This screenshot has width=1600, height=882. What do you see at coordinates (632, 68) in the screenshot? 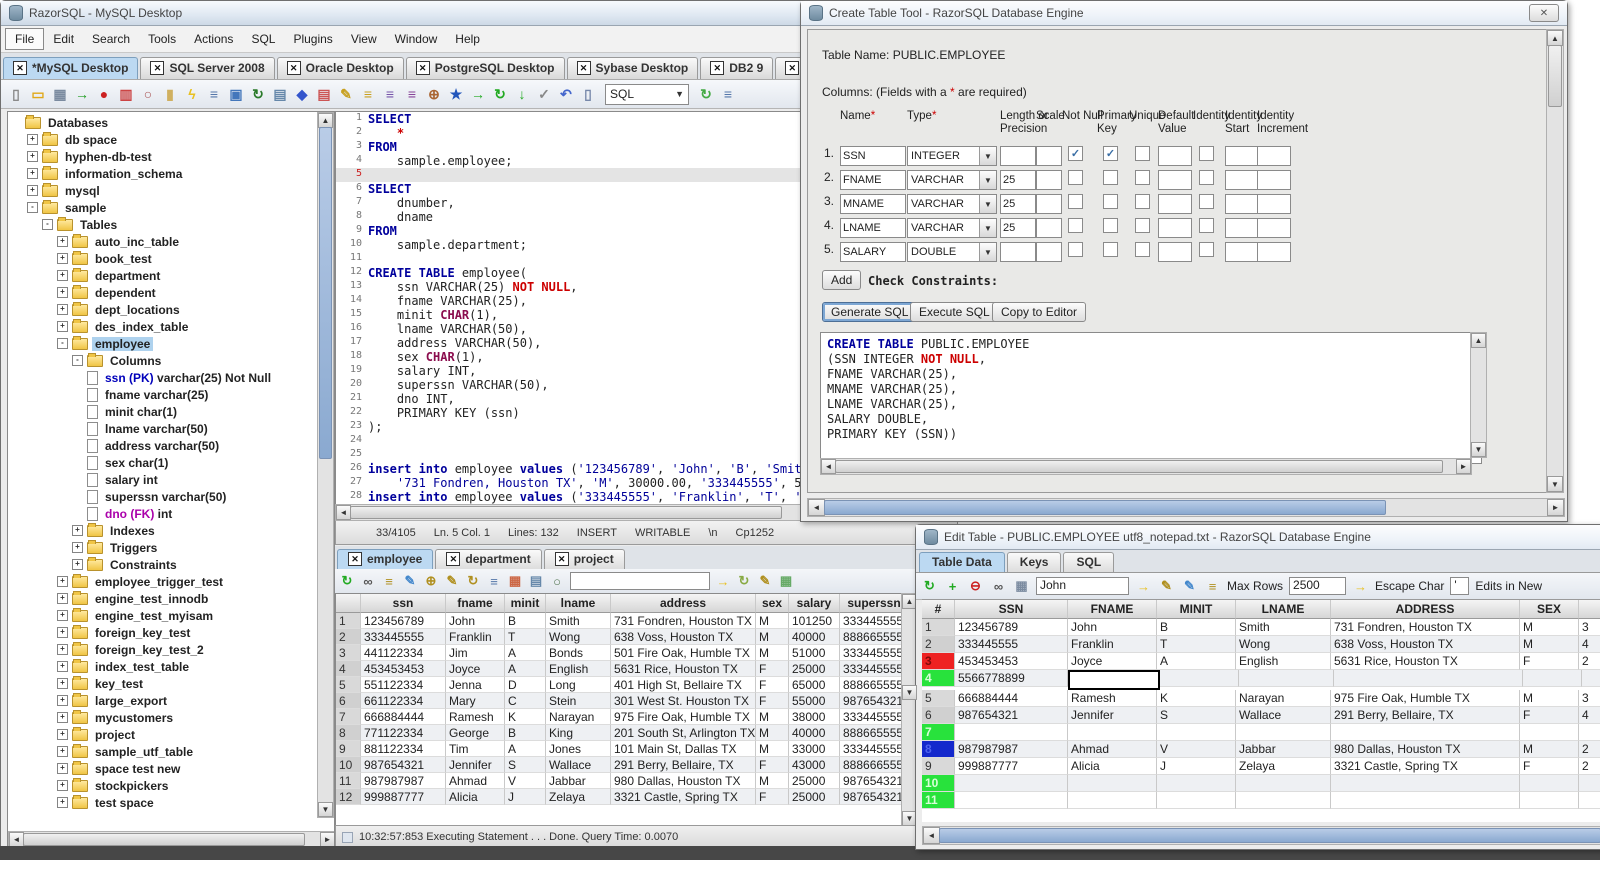
I see `connection-tab-sybase-desktop: ✕ Sybase Desktop` at bounding box center [632, 68].